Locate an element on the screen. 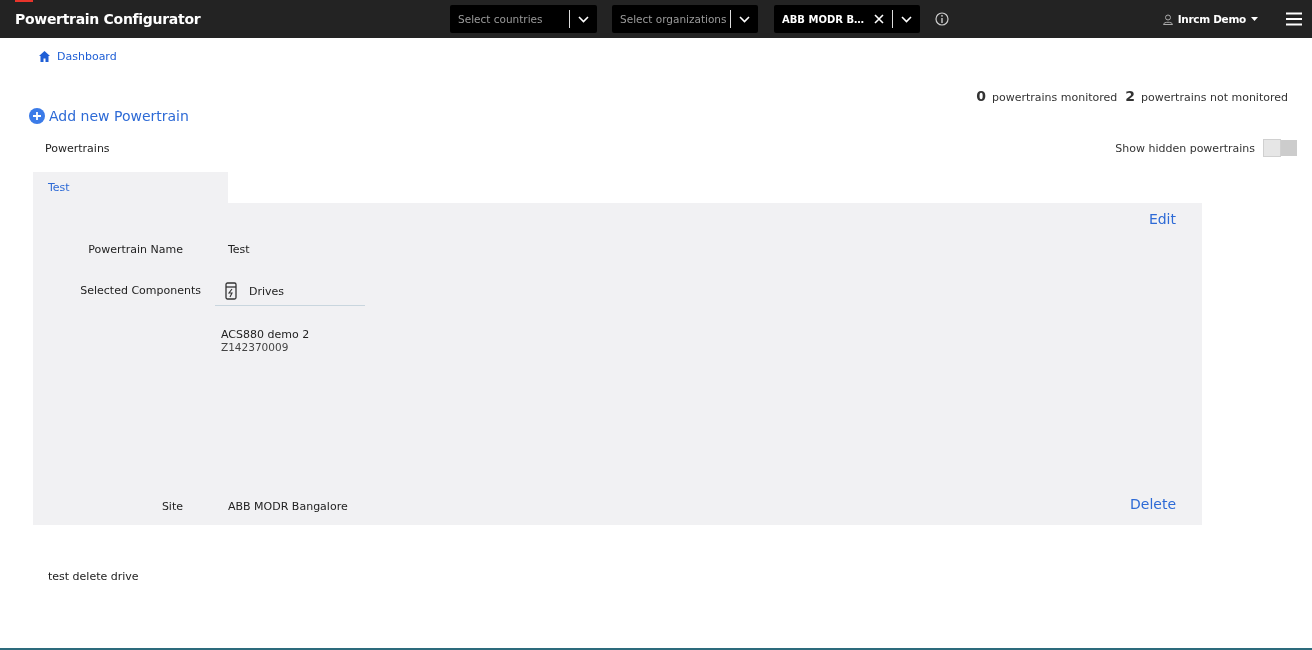 This screenshot has height=650, width=1312. toggle-switch is located at coordinates (1280, 148).